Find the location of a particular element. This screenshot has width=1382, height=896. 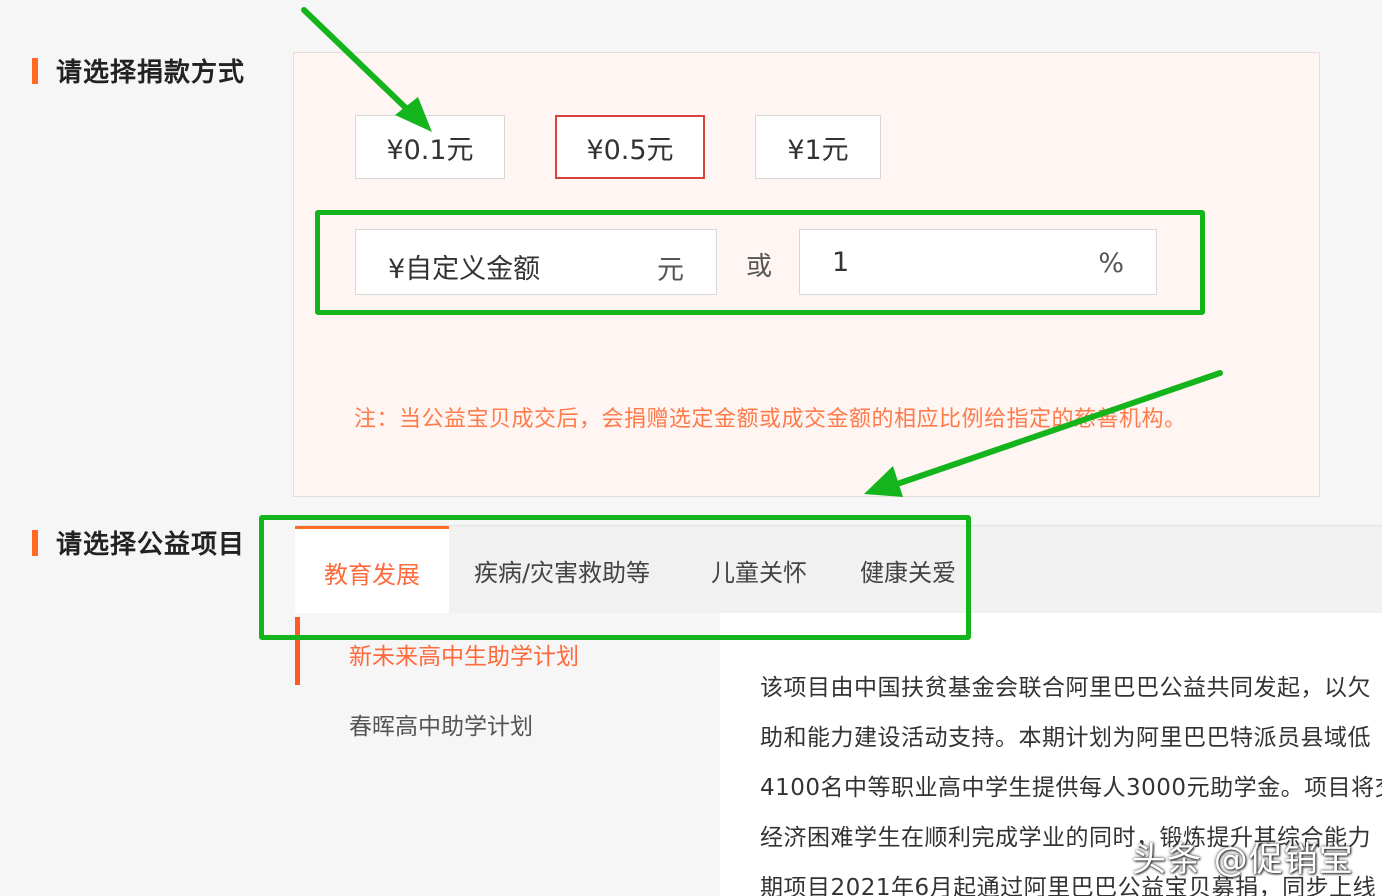

watermark: 头条 @促销宝 is located at coordinates (1243, 860).